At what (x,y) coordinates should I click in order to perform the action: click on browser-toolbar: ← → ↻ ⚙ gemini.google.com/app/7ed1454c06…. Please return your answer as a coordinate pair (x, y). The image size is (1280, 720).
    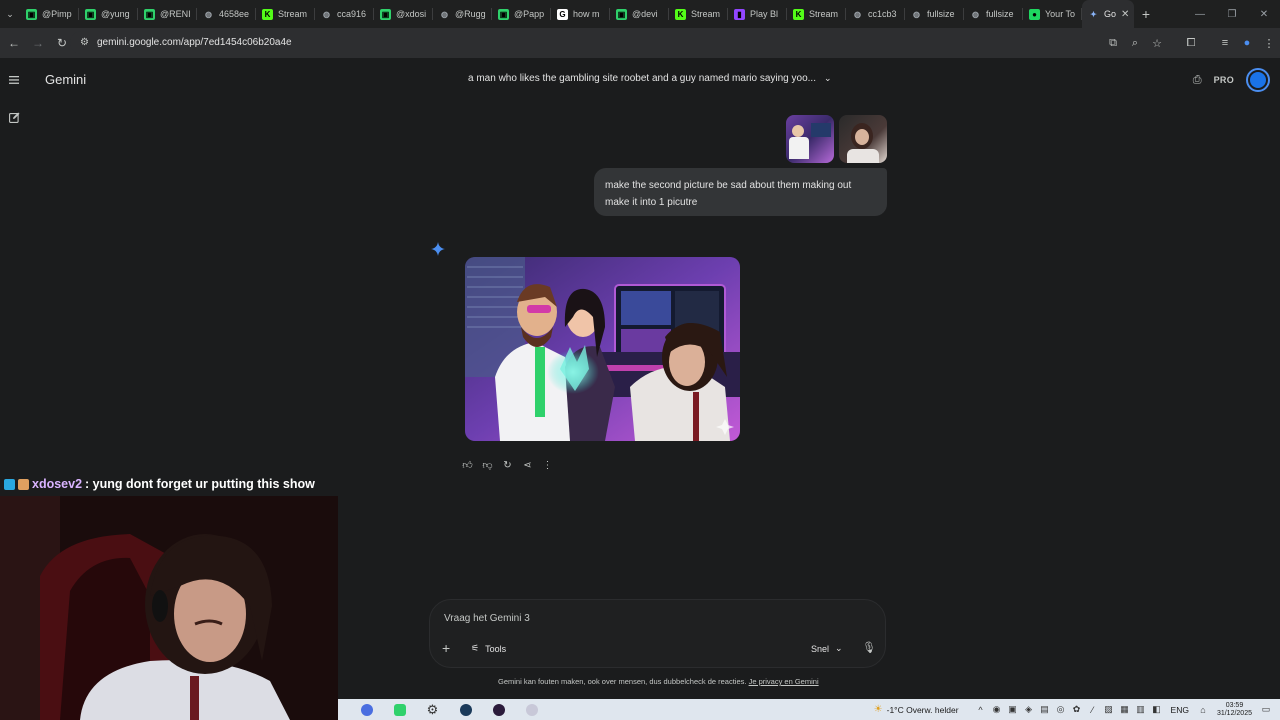
    Looking at the image, I should click on (640, 43).